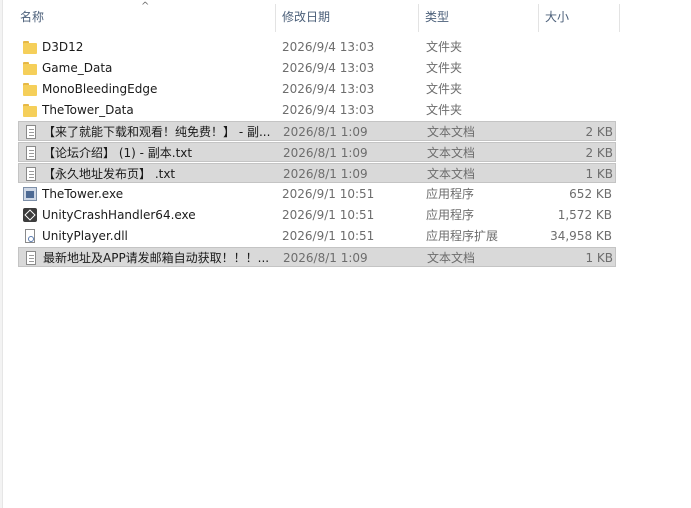  I want to click on file-row: 【永久地址发布页】 .txt 2026/8/1 1:09 文本文档 1 KB, so click(317, 173).